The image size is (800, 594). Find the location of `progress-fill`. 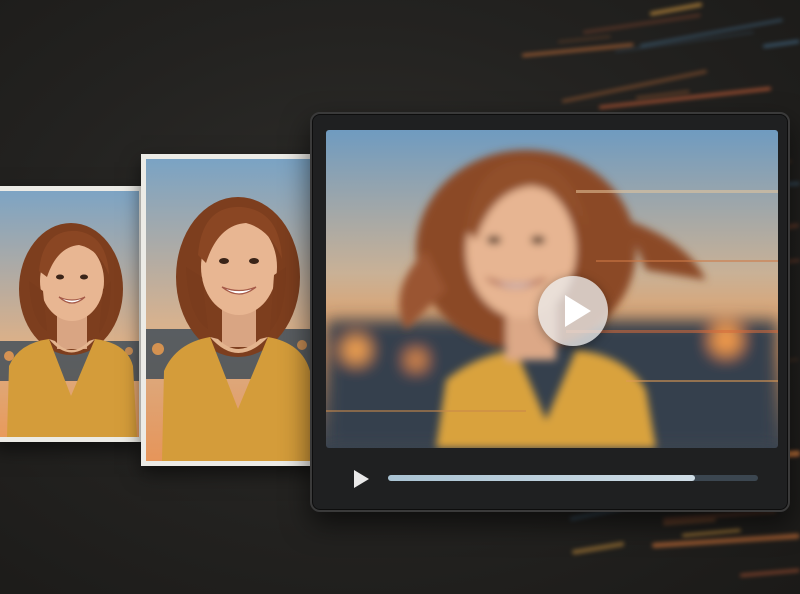

progress-fill is located at coordinates (542, 478).